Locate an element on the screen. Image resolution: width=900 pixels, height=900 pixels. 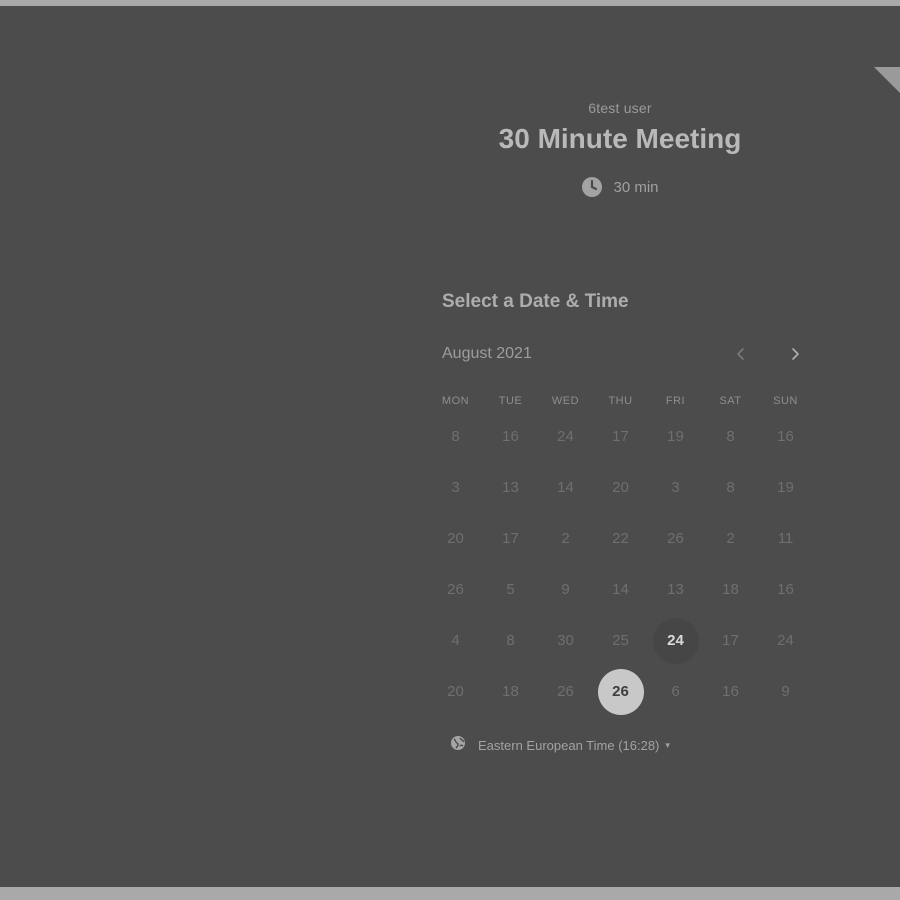
calendar-cell: 5 is located at coordinates (510, 594).